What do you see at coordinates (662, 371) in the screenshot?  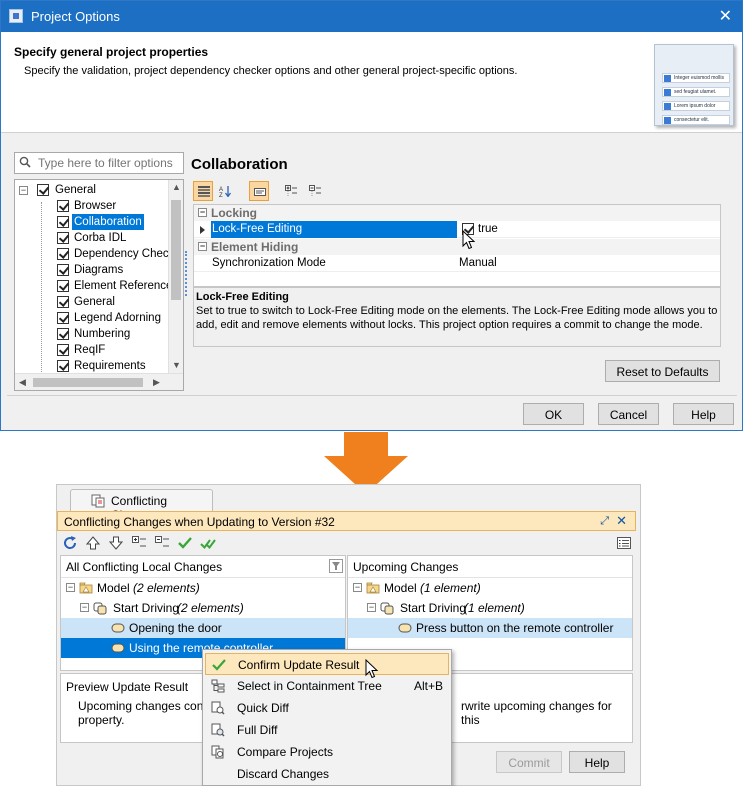 I see `reset-to-defaults-button: Reset to Defaults` at bounding box center [662, 371].